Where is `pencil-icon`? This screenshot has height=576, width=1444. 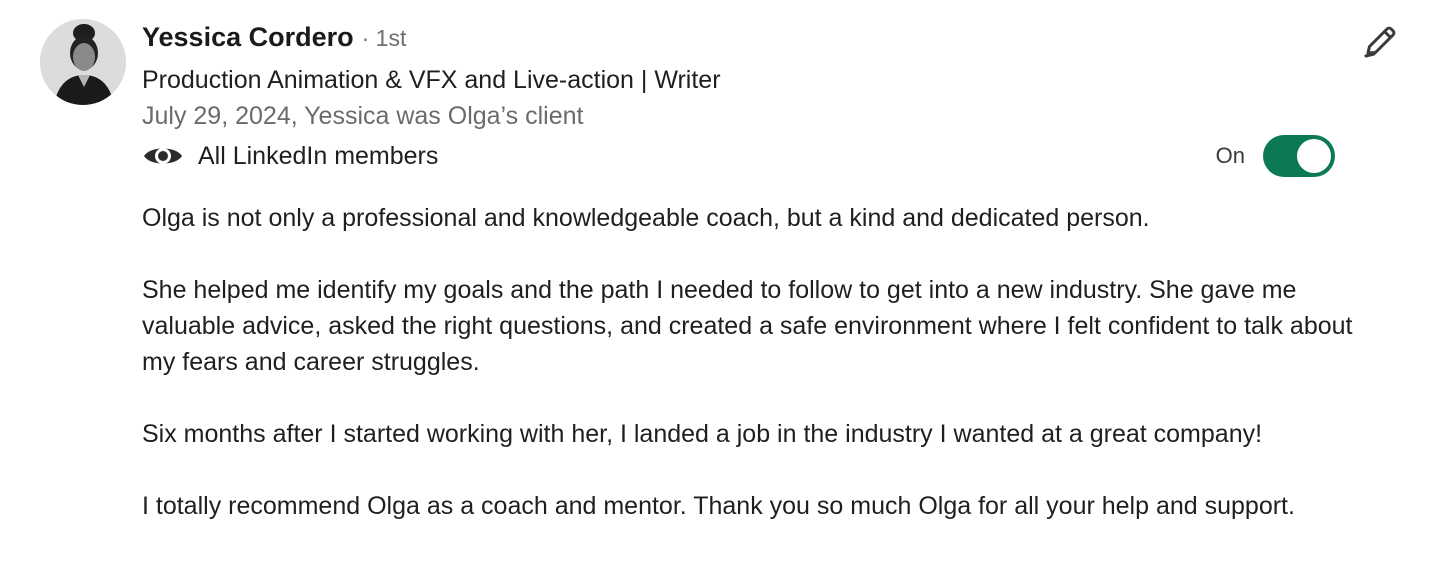 pencil-icon is located at coordinates (1380, 42).